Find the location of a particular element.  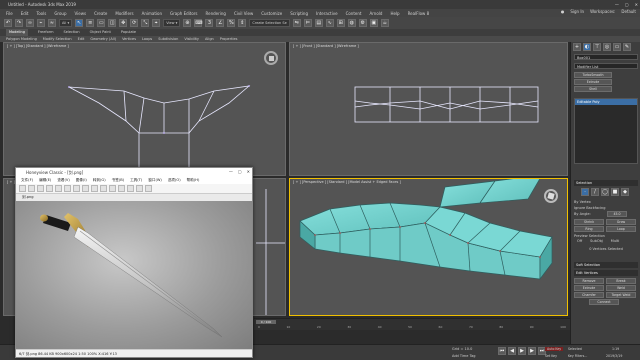

loop-button: Loop is located at coordinates (621, 229).